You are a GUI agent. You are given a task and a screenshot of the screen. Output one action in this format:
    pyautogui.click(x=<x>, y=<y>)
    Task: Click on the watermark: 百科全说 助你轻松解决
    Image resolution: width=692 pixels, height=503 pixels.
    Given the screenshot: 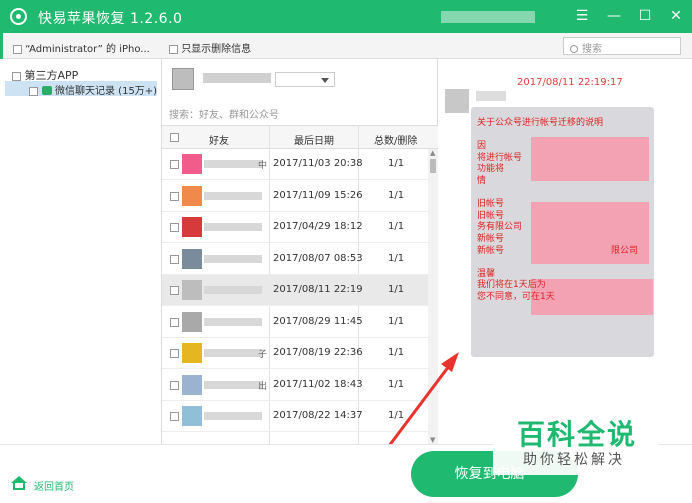 What is the action you would take?
    pyautogui.click(x=575, y=441)
    